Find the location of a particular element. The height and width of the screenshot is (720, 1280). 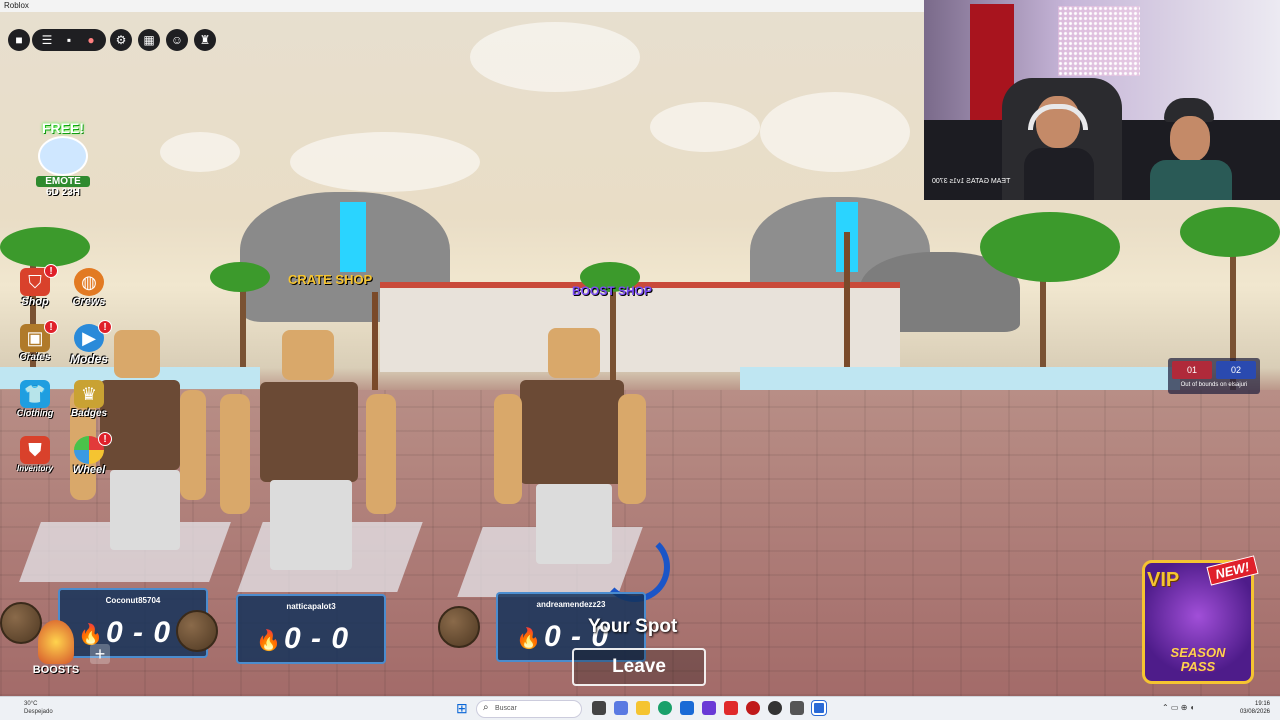

free-emote-button: FREE! EMOTE 6D 23H is located at coordinates (63, 159).